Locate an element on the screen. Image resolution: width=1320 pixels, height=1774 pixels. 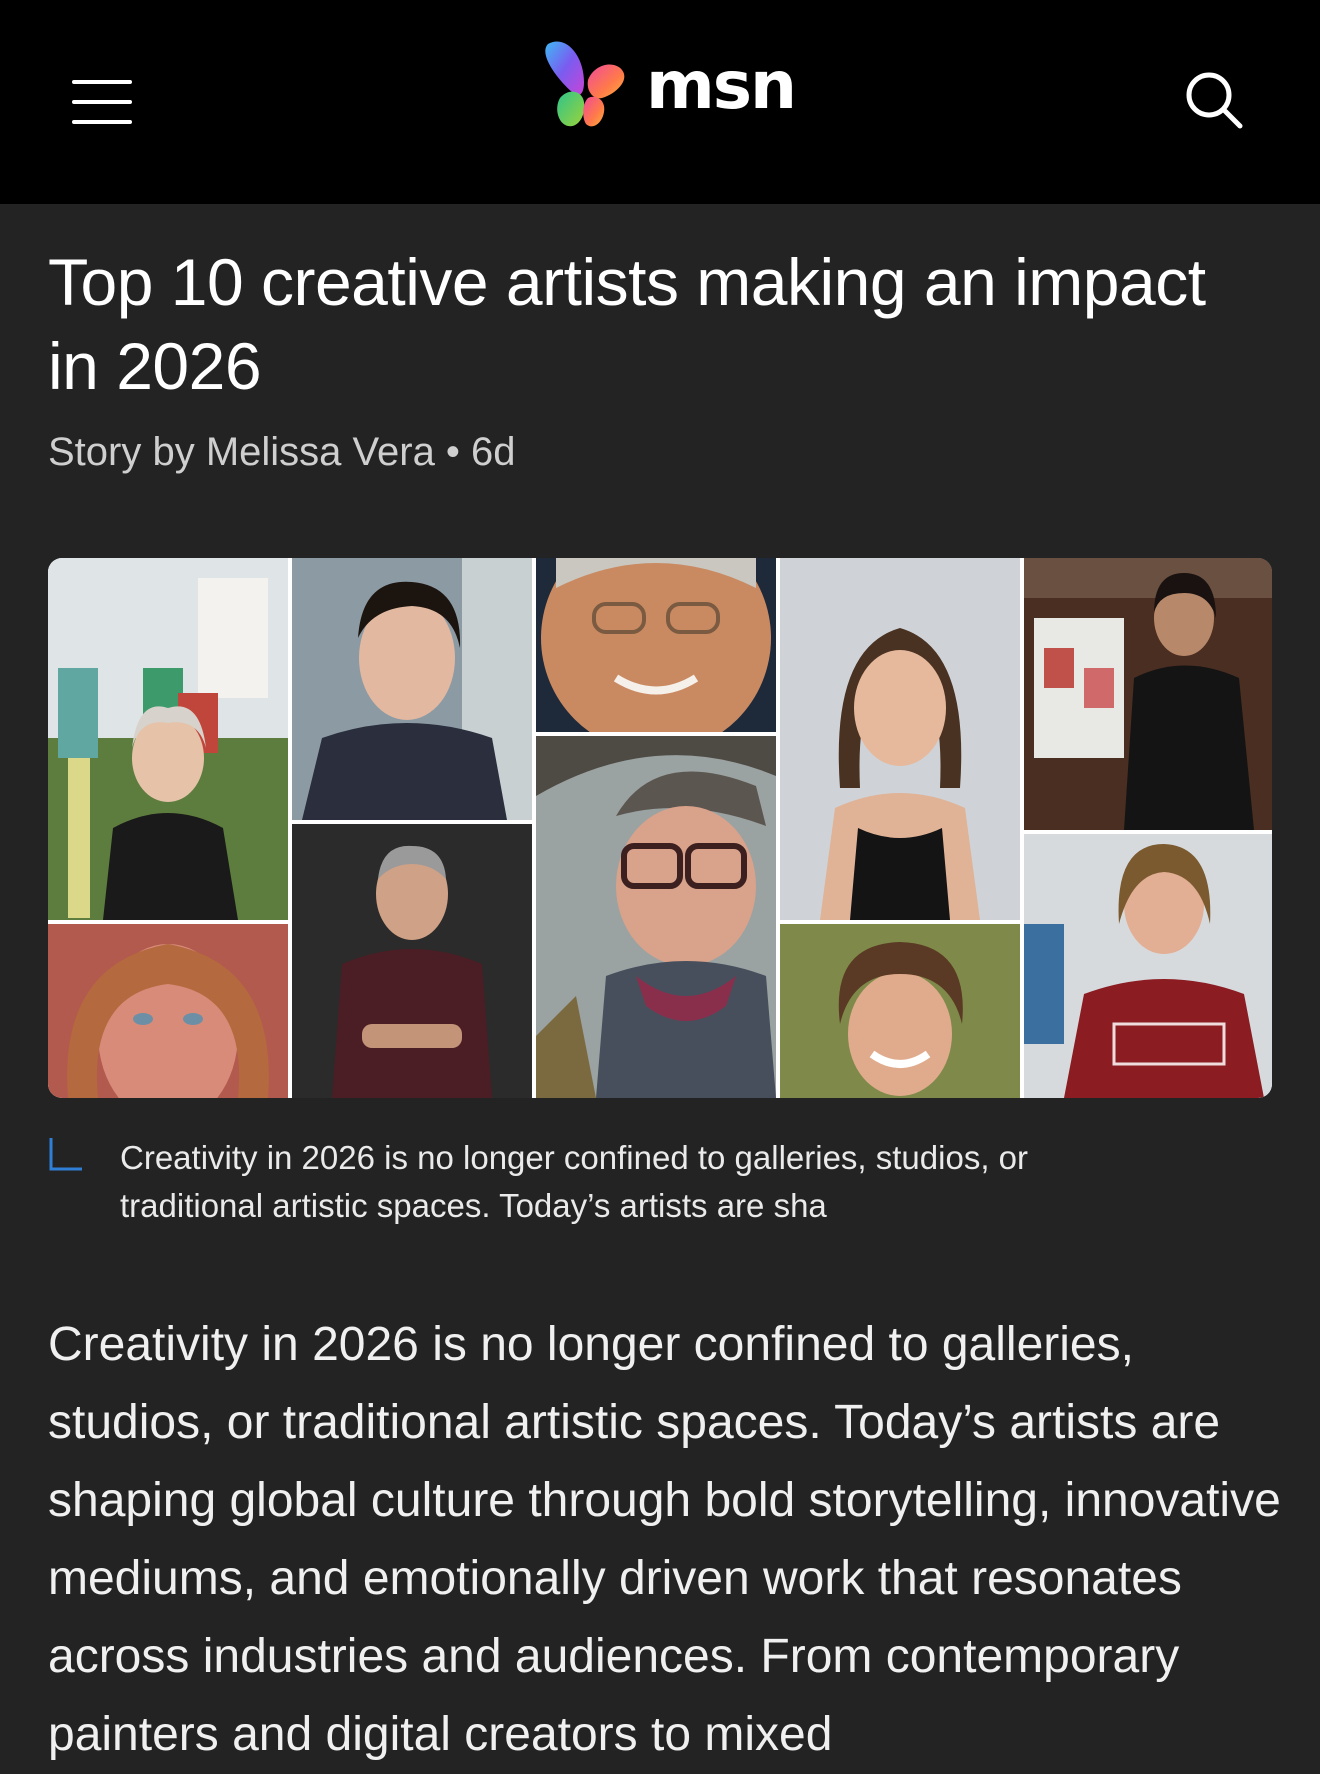
search-icon is located at coordinates (1214, 100).